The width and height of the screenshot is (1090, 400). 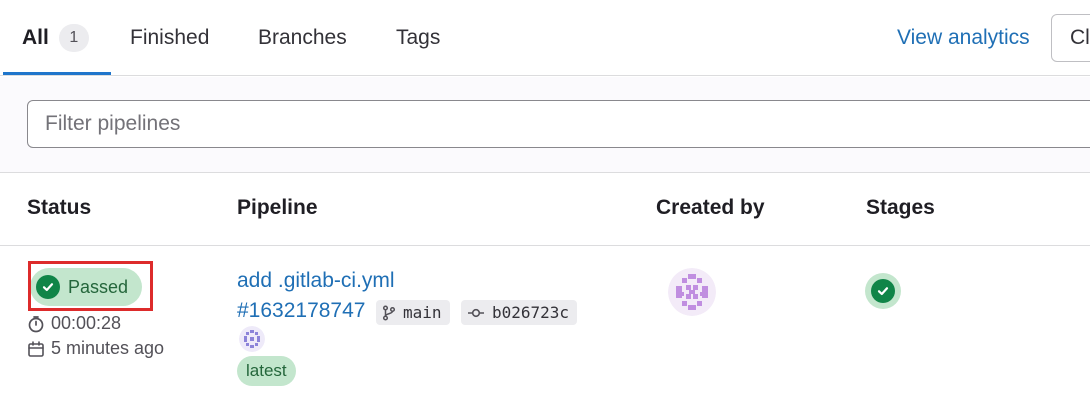 I want to click on trigger-avatar-identicon, so click(x=252, y=339).